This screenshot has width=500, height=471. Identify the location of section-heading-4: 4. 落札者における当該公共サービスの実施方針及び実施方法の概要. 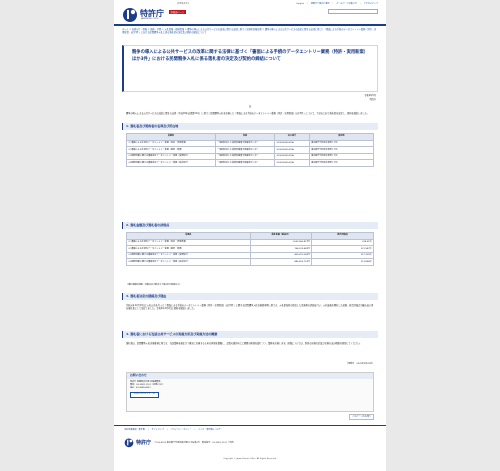
(250, 334).